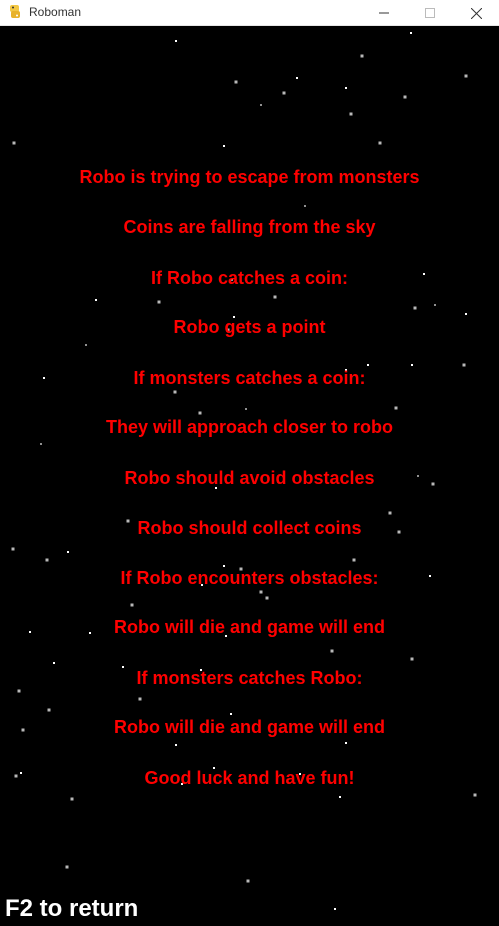 This screenshot has height=926, width=499. What do you see at coordinates (72, 908) in the screenshot?
I see `return-hint: F2 to return` at bounding box center [72, 908].